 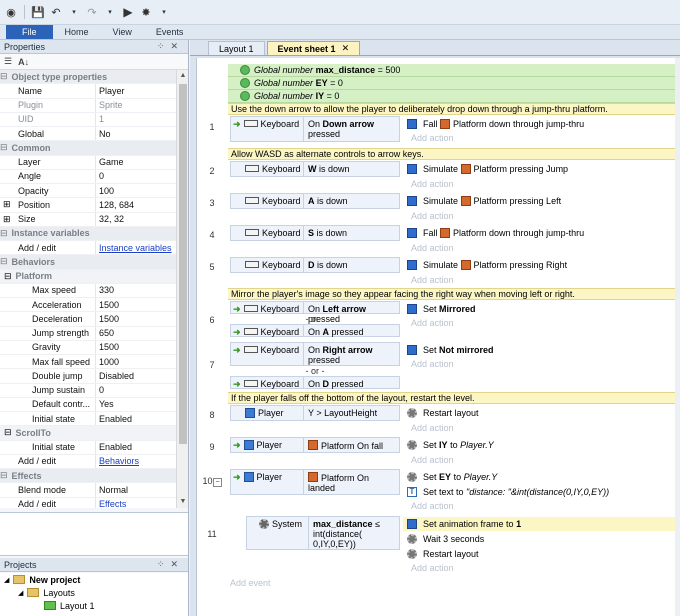 I want to click on property-category: ⊟ Instance variables, so click(x=88, y=233).